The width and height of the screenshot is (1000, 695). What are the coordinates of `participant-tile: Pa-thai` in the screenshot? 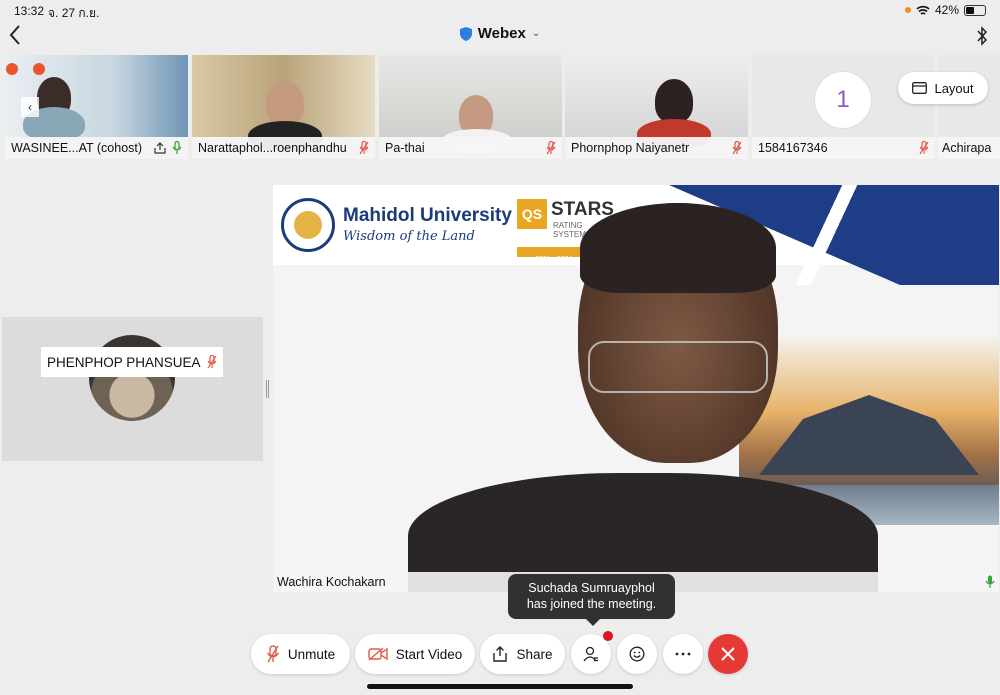 It's located at (470, 107).